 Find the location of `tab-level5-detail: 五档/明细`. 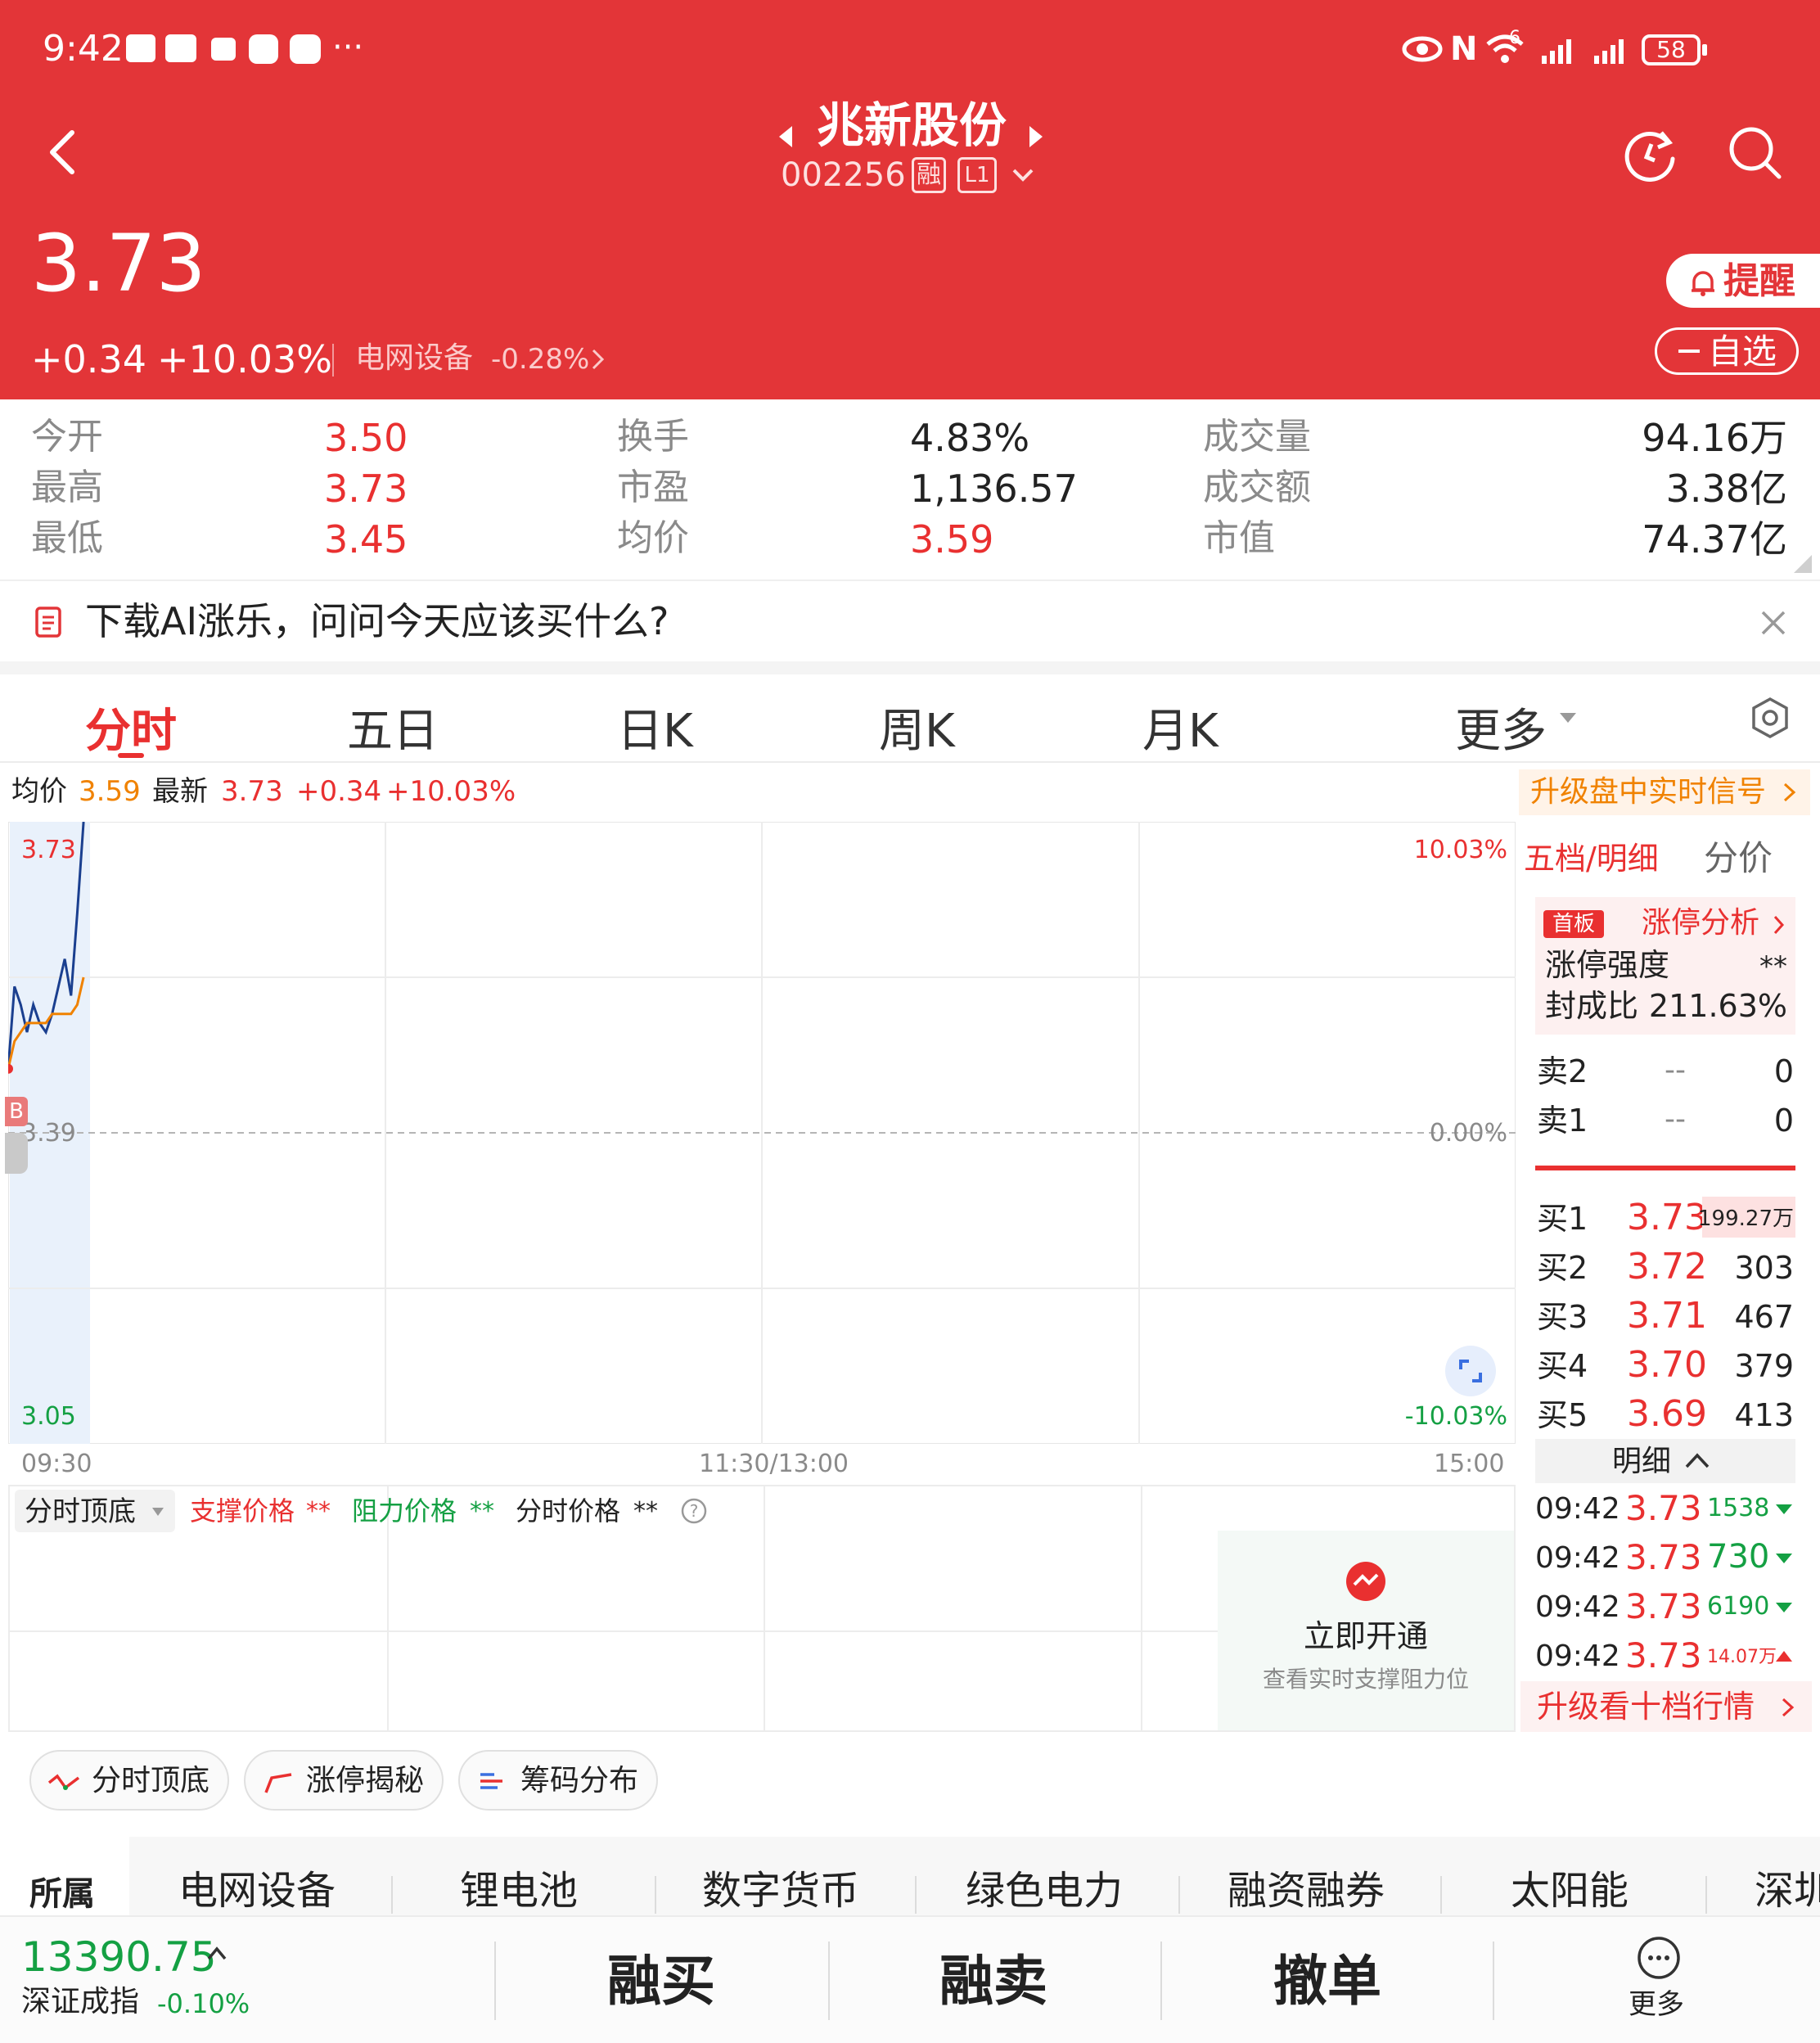

tab-level5-detail: 五档/明细 is located at coordinates (1591, 858).